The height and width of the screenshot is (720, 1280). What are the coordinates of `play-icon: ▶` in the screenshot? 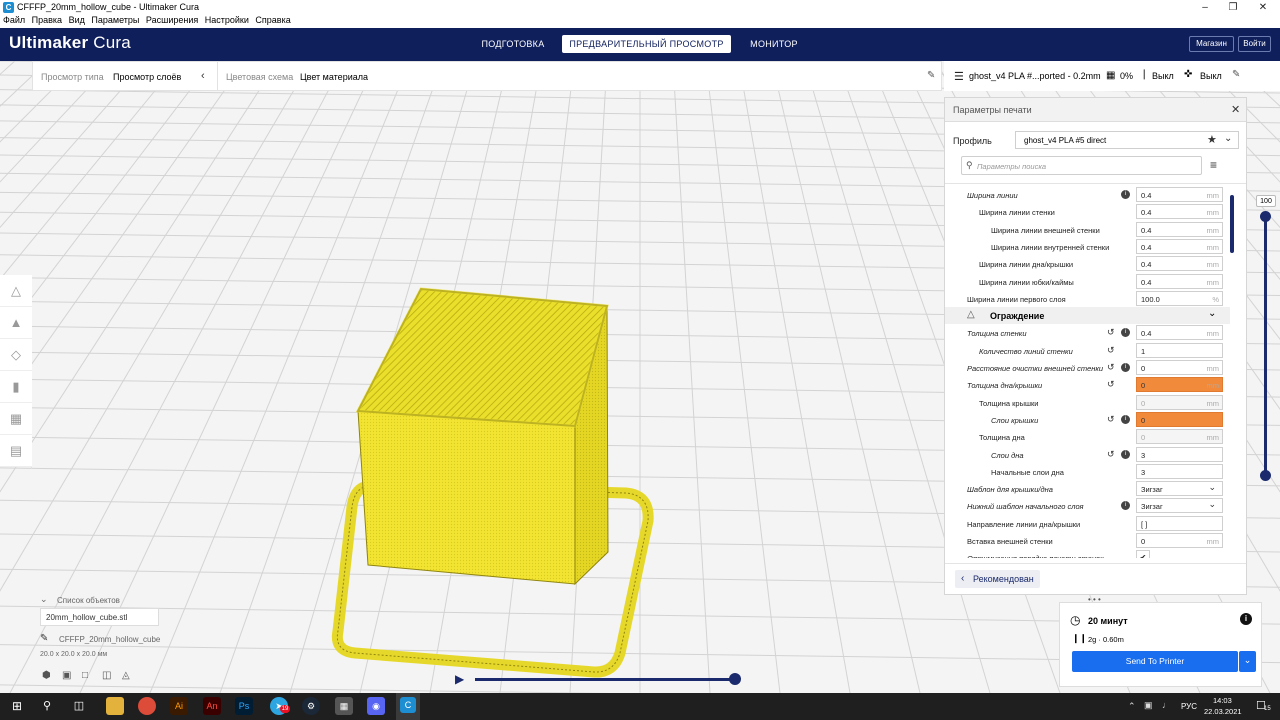 It's located at (459, 679).